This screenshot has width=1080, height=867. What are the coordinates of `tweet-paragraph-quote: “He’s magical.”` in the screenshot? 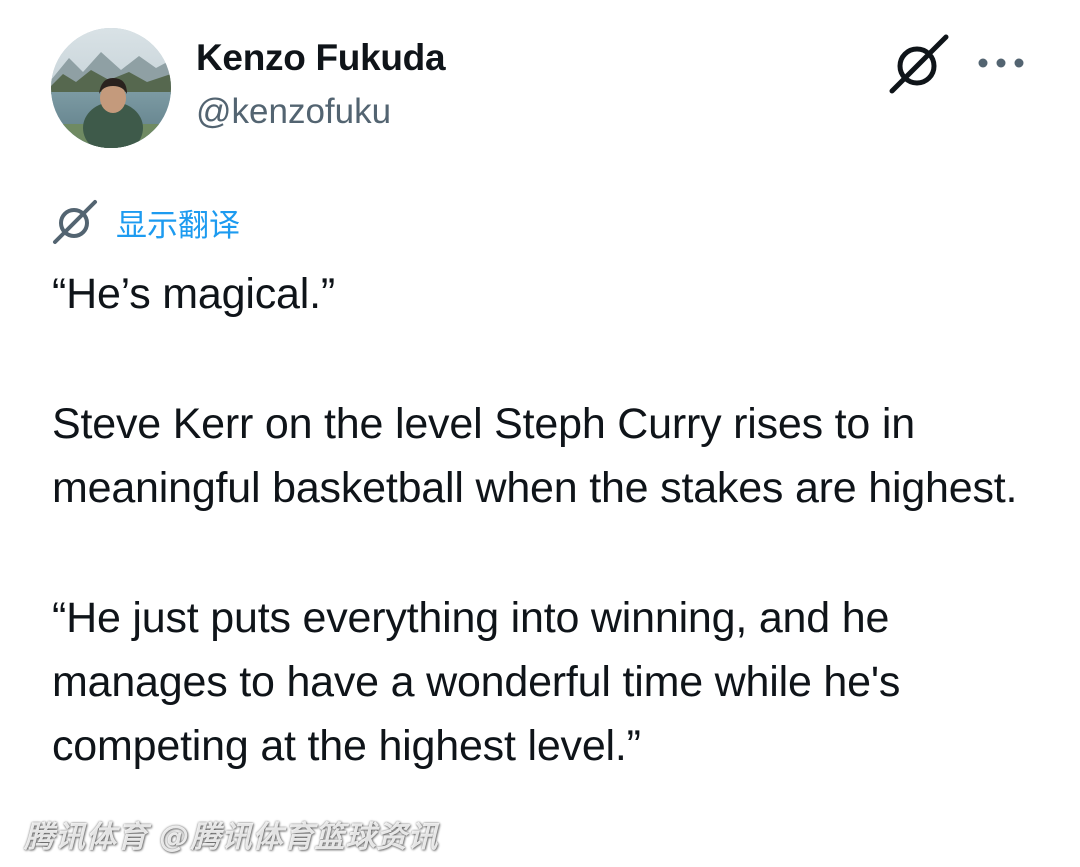 It's located at (193, 294).